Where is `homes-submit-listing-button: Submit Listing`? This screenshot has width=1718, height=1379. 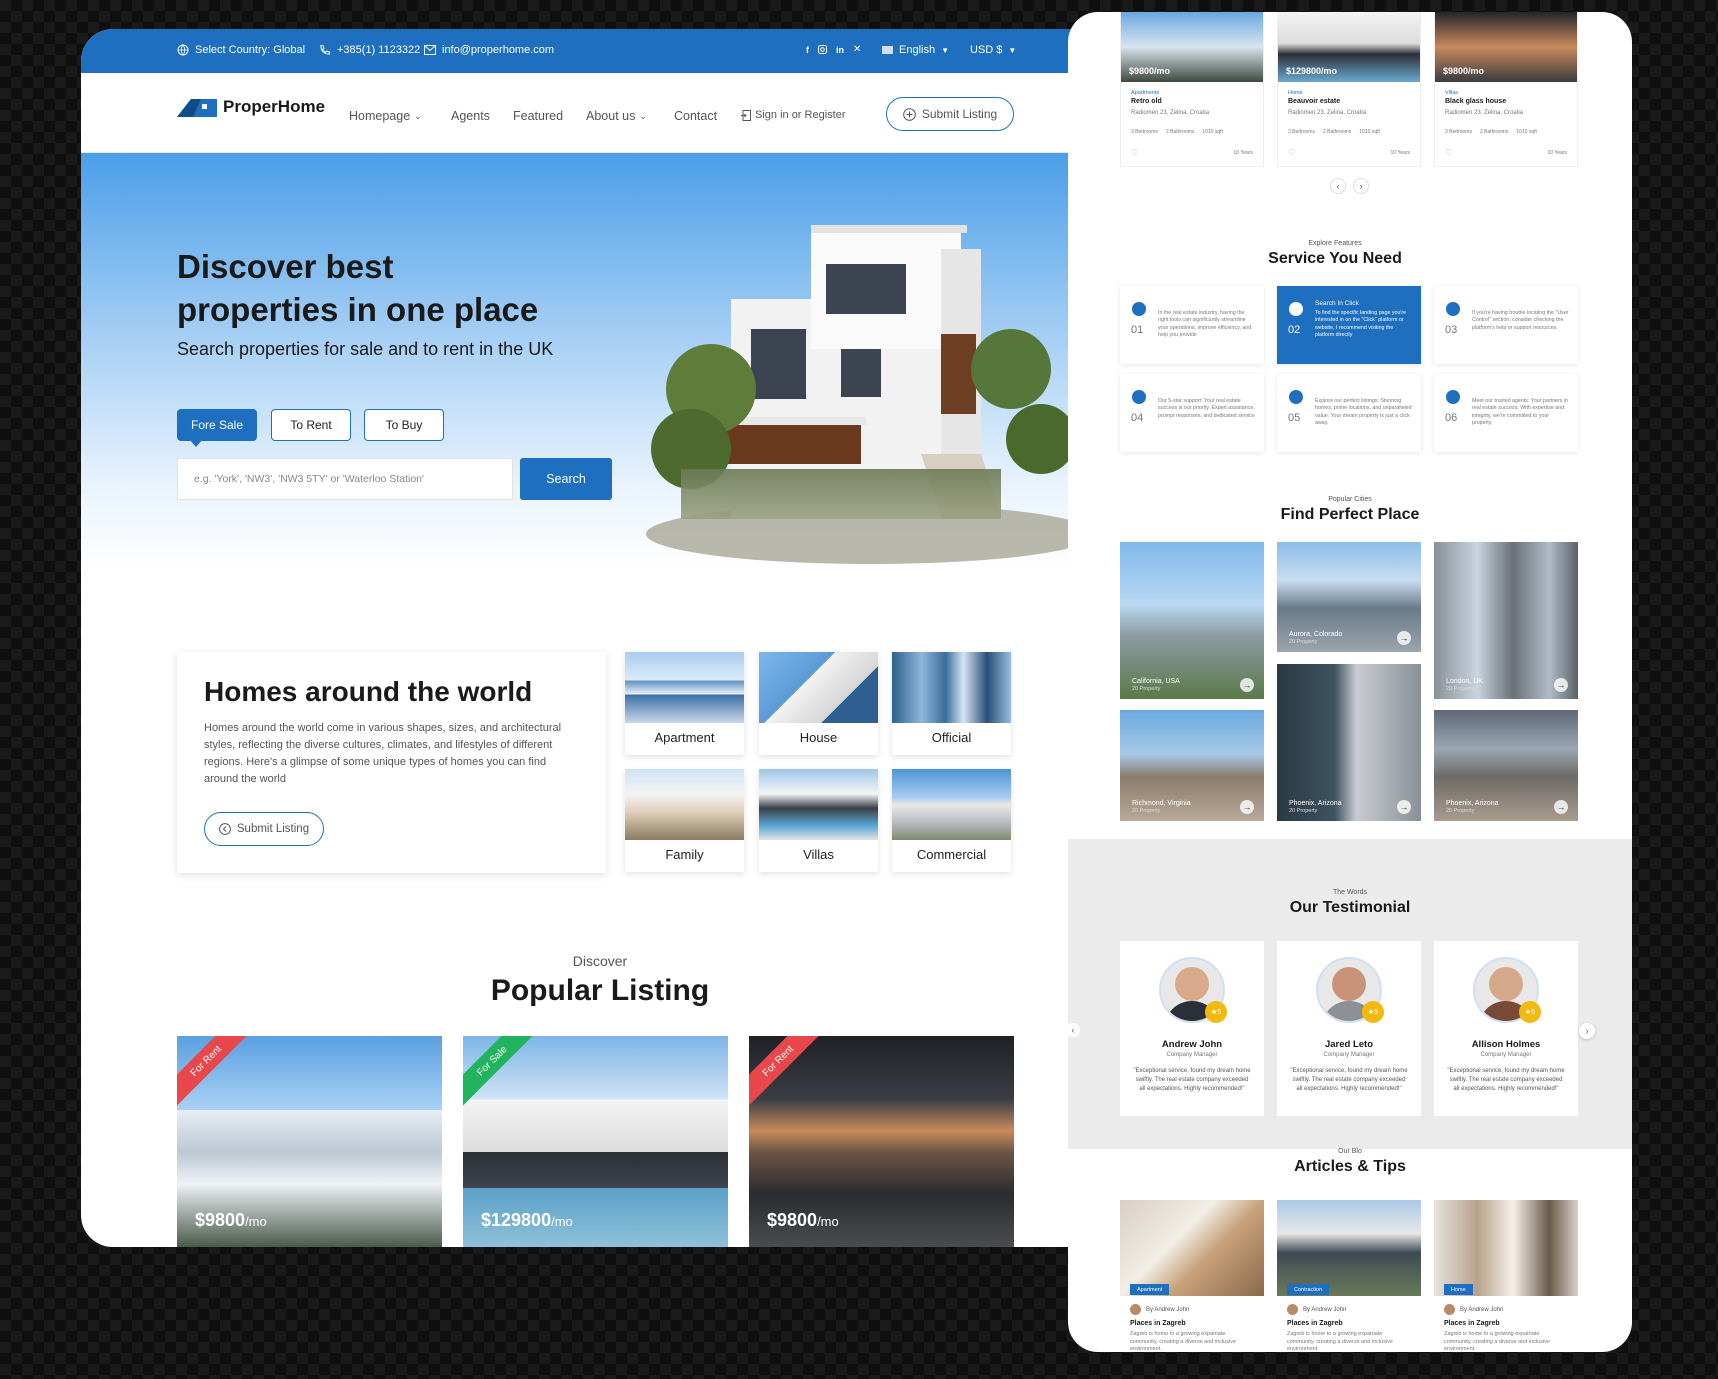 homes-submit-listing-button: Submit Listing is located at coordinates (264, 829).